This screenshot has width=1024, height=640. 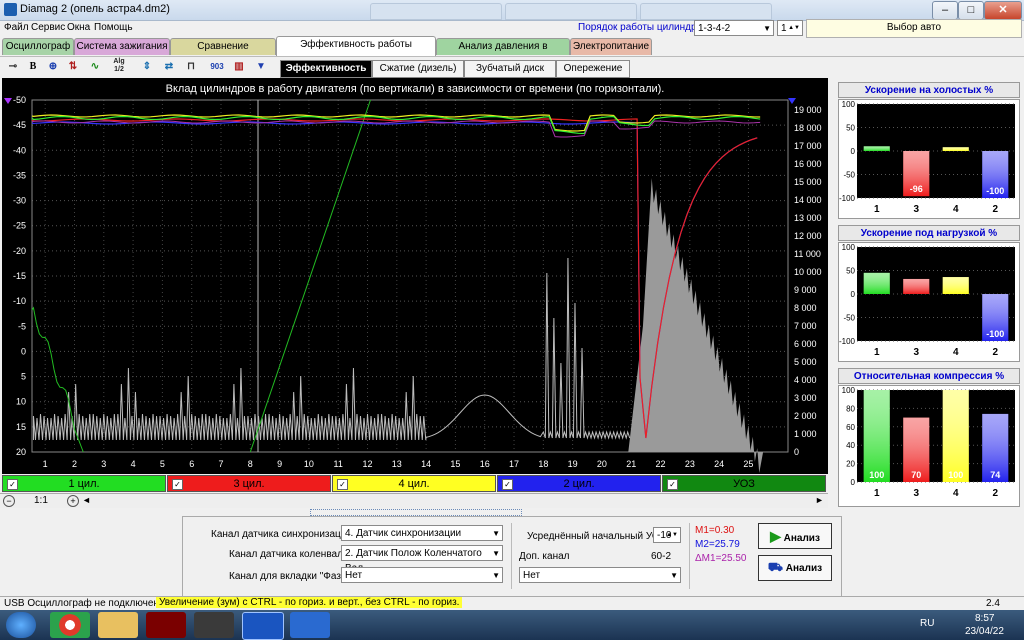 I want to click on bar-tick-label: 0, so click(x=853, y=482).